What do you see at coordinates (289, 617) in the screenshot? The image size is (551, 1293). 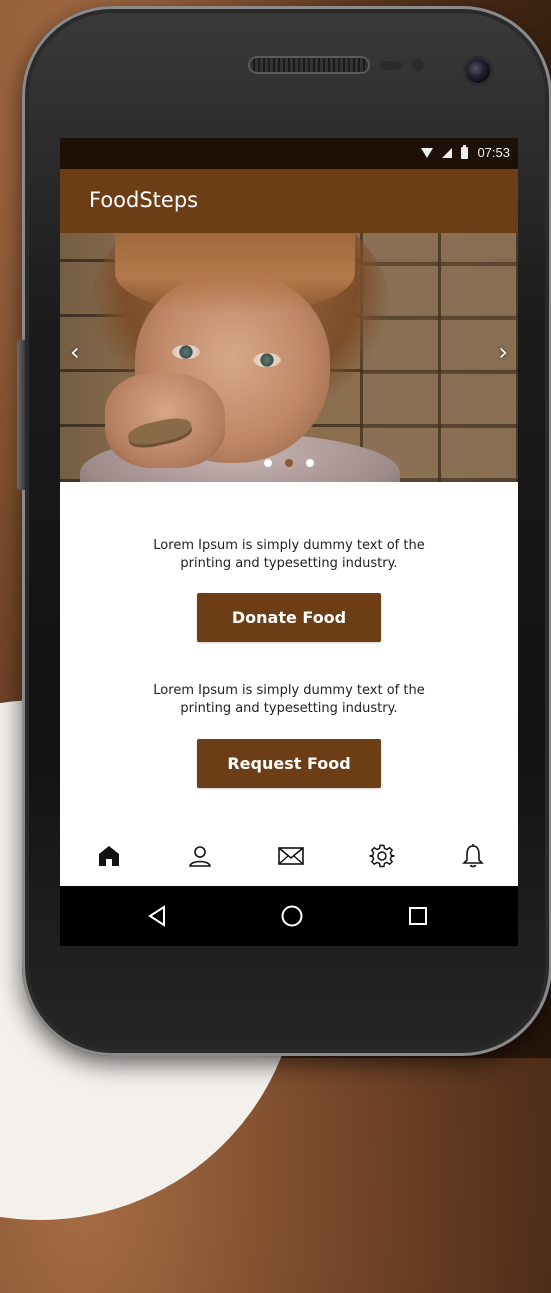 I see `donate-food-button: Donate Food` at bounding box center [289, 617].